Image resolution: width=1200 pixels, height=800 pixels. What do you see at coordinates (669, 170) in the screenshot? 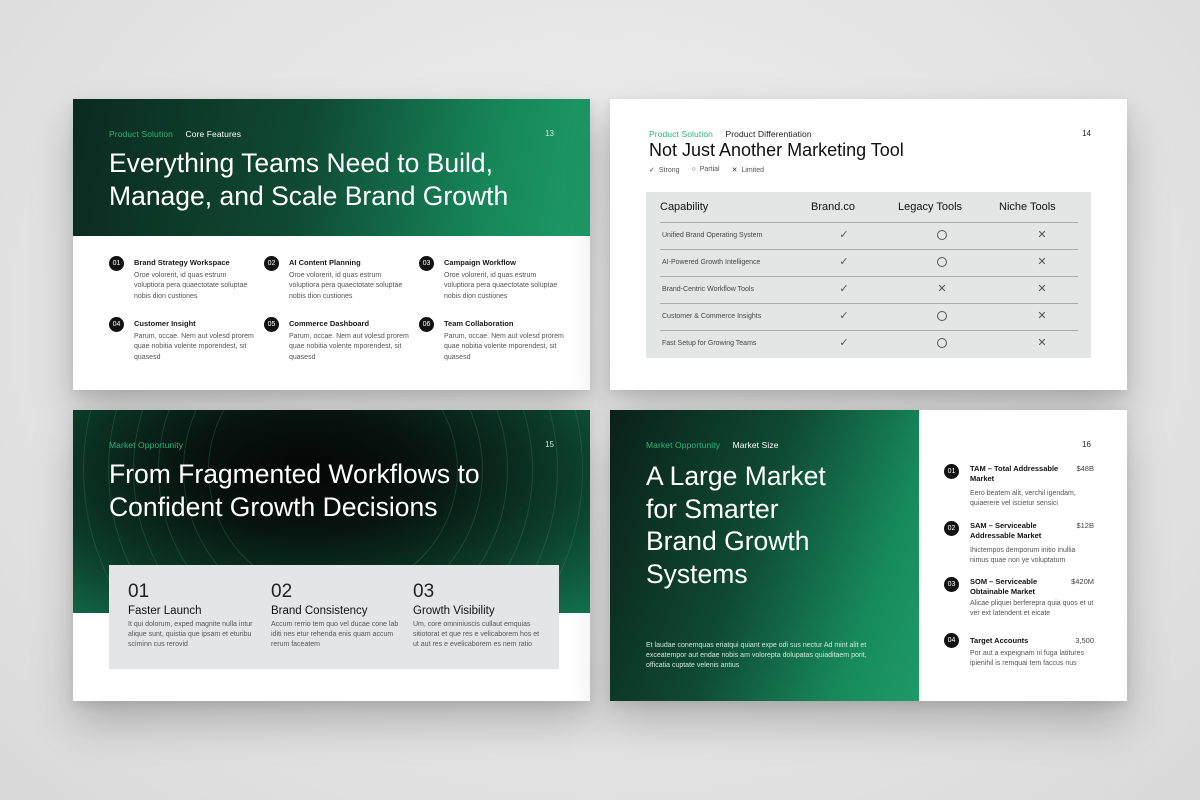
I see `legend-label: Strong` at bounding box center [669, 170].